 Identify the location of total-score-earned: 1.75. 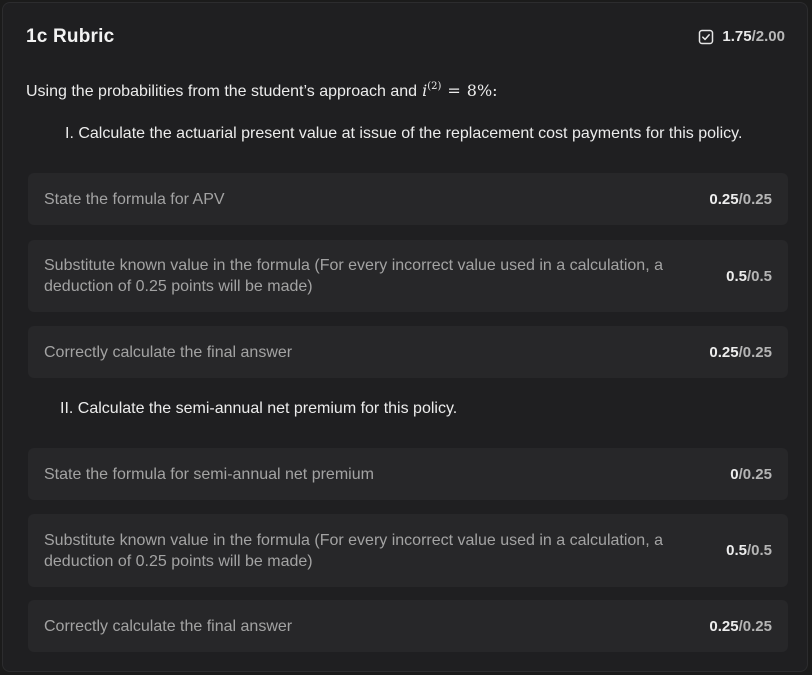
(737, 36).